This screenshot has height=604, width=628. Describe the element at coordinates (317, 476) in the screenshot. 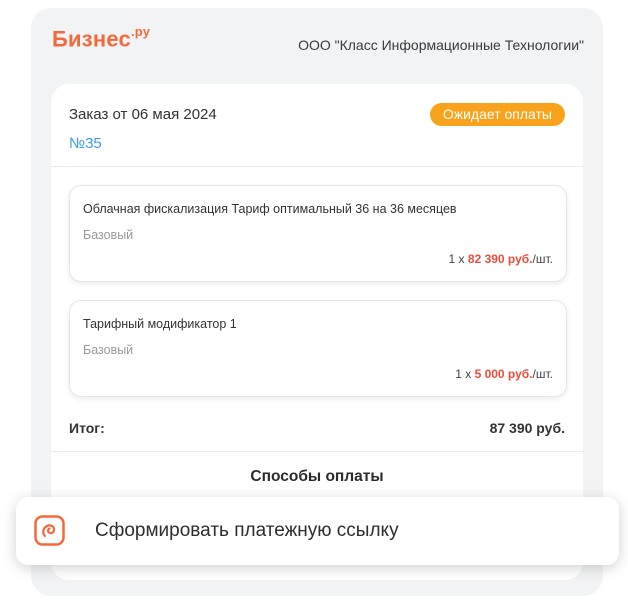

I see `payment-methods-title: Способы оплаты` at that location.